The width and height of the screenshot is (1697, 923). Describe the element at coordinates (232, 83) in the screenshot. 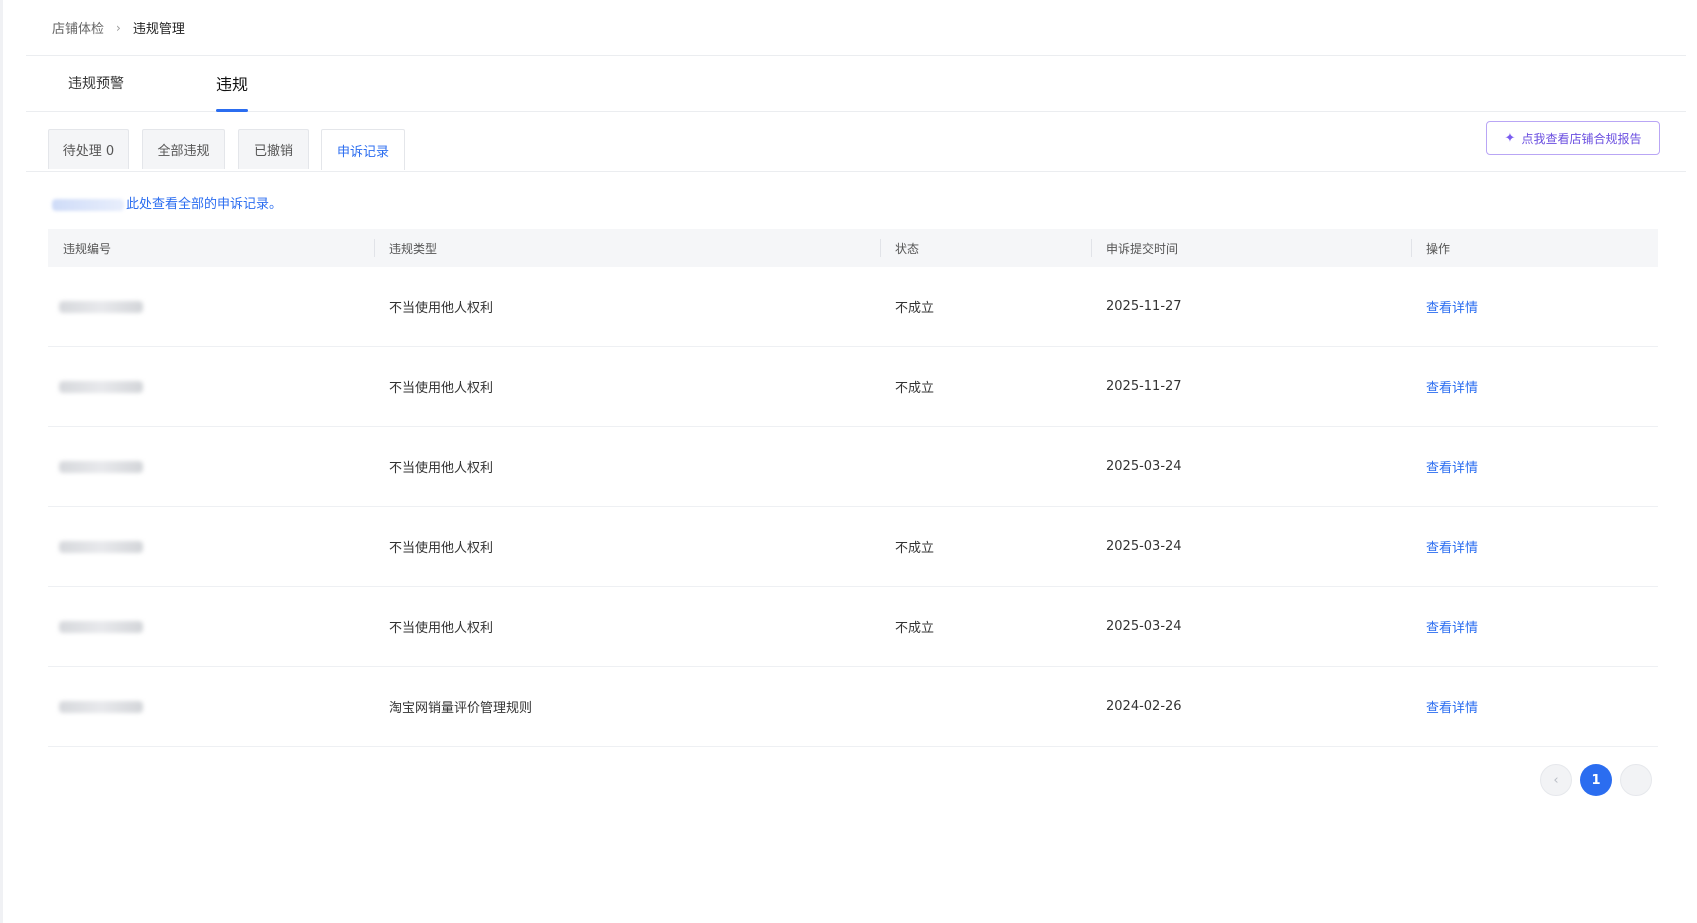

I see `tab-violation: 违规` at that location.